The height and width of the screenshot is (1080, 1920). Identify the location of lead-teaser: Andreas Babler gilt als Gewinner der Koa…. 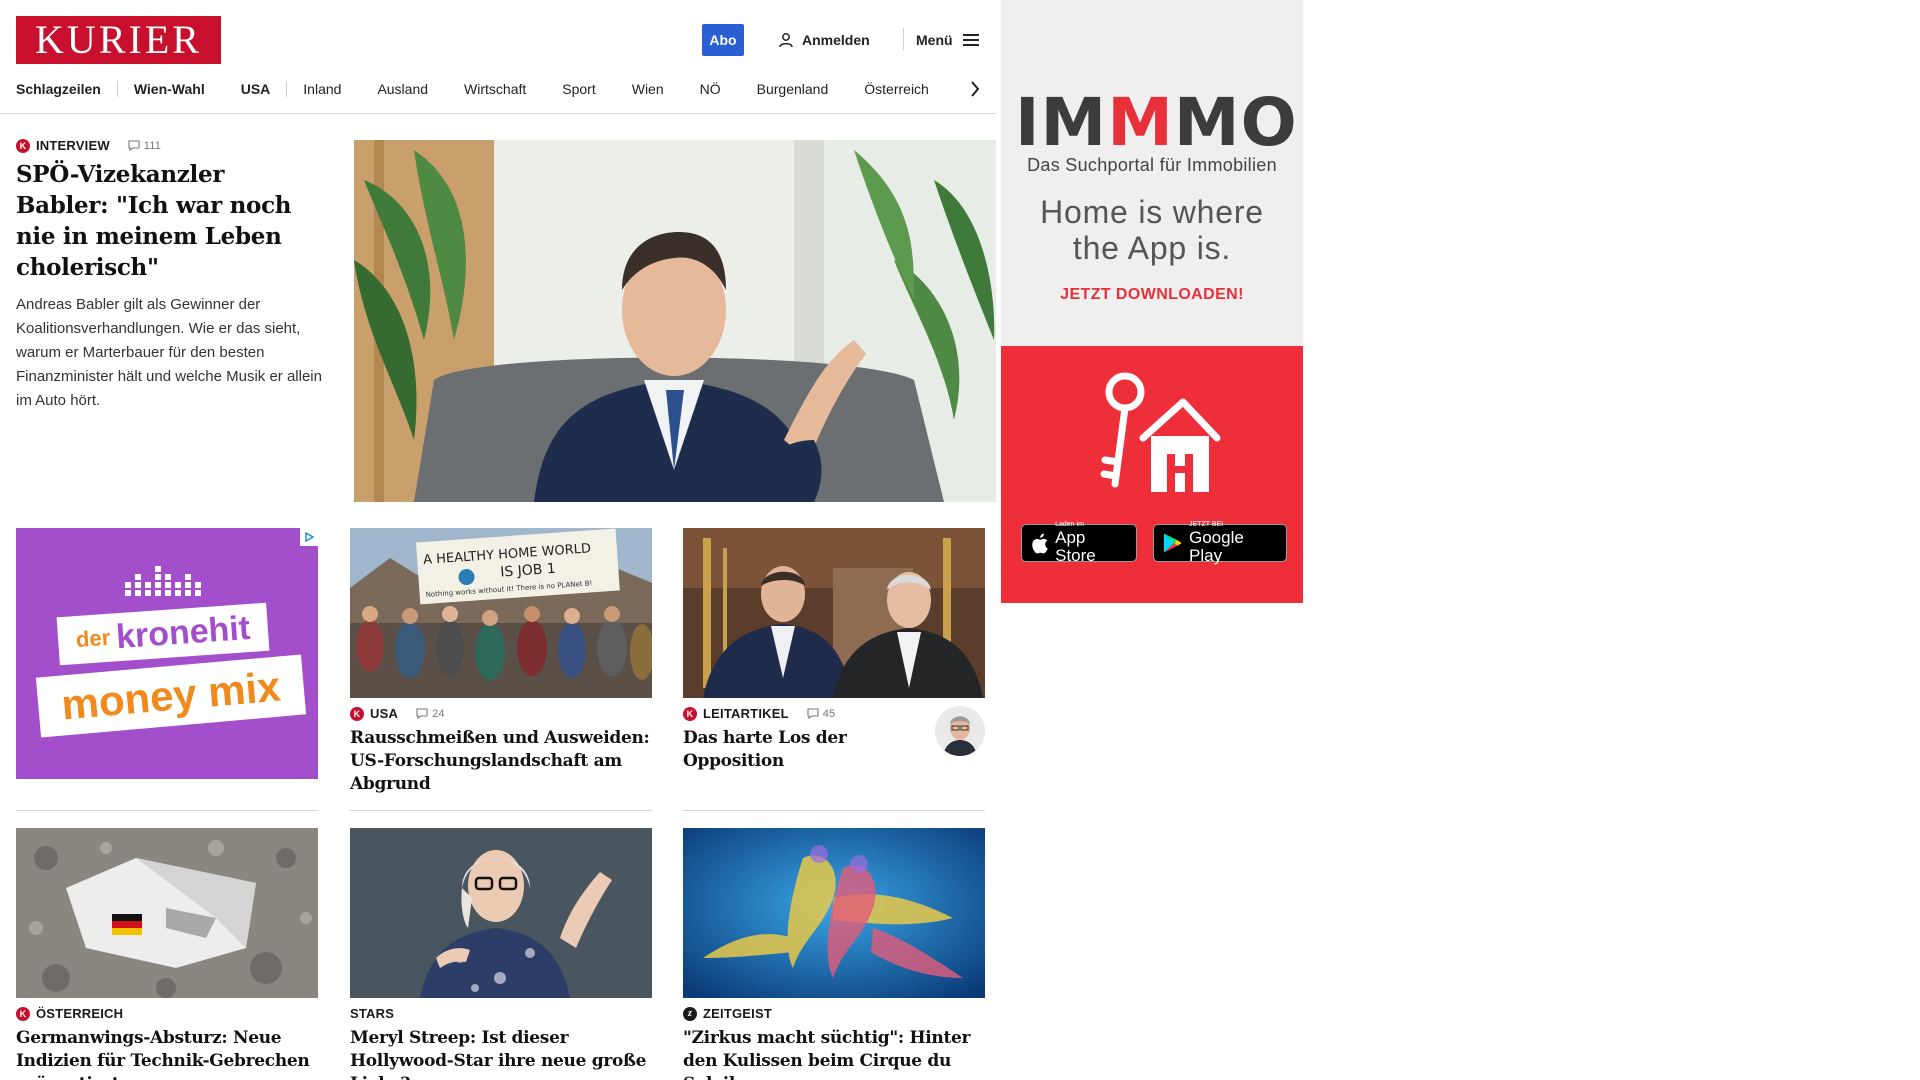
(169, 352).